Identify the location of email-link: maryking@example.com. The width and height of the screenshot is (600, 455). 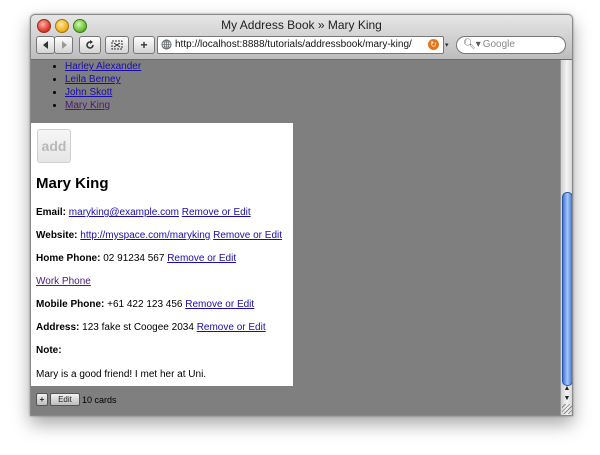
(124, 212).